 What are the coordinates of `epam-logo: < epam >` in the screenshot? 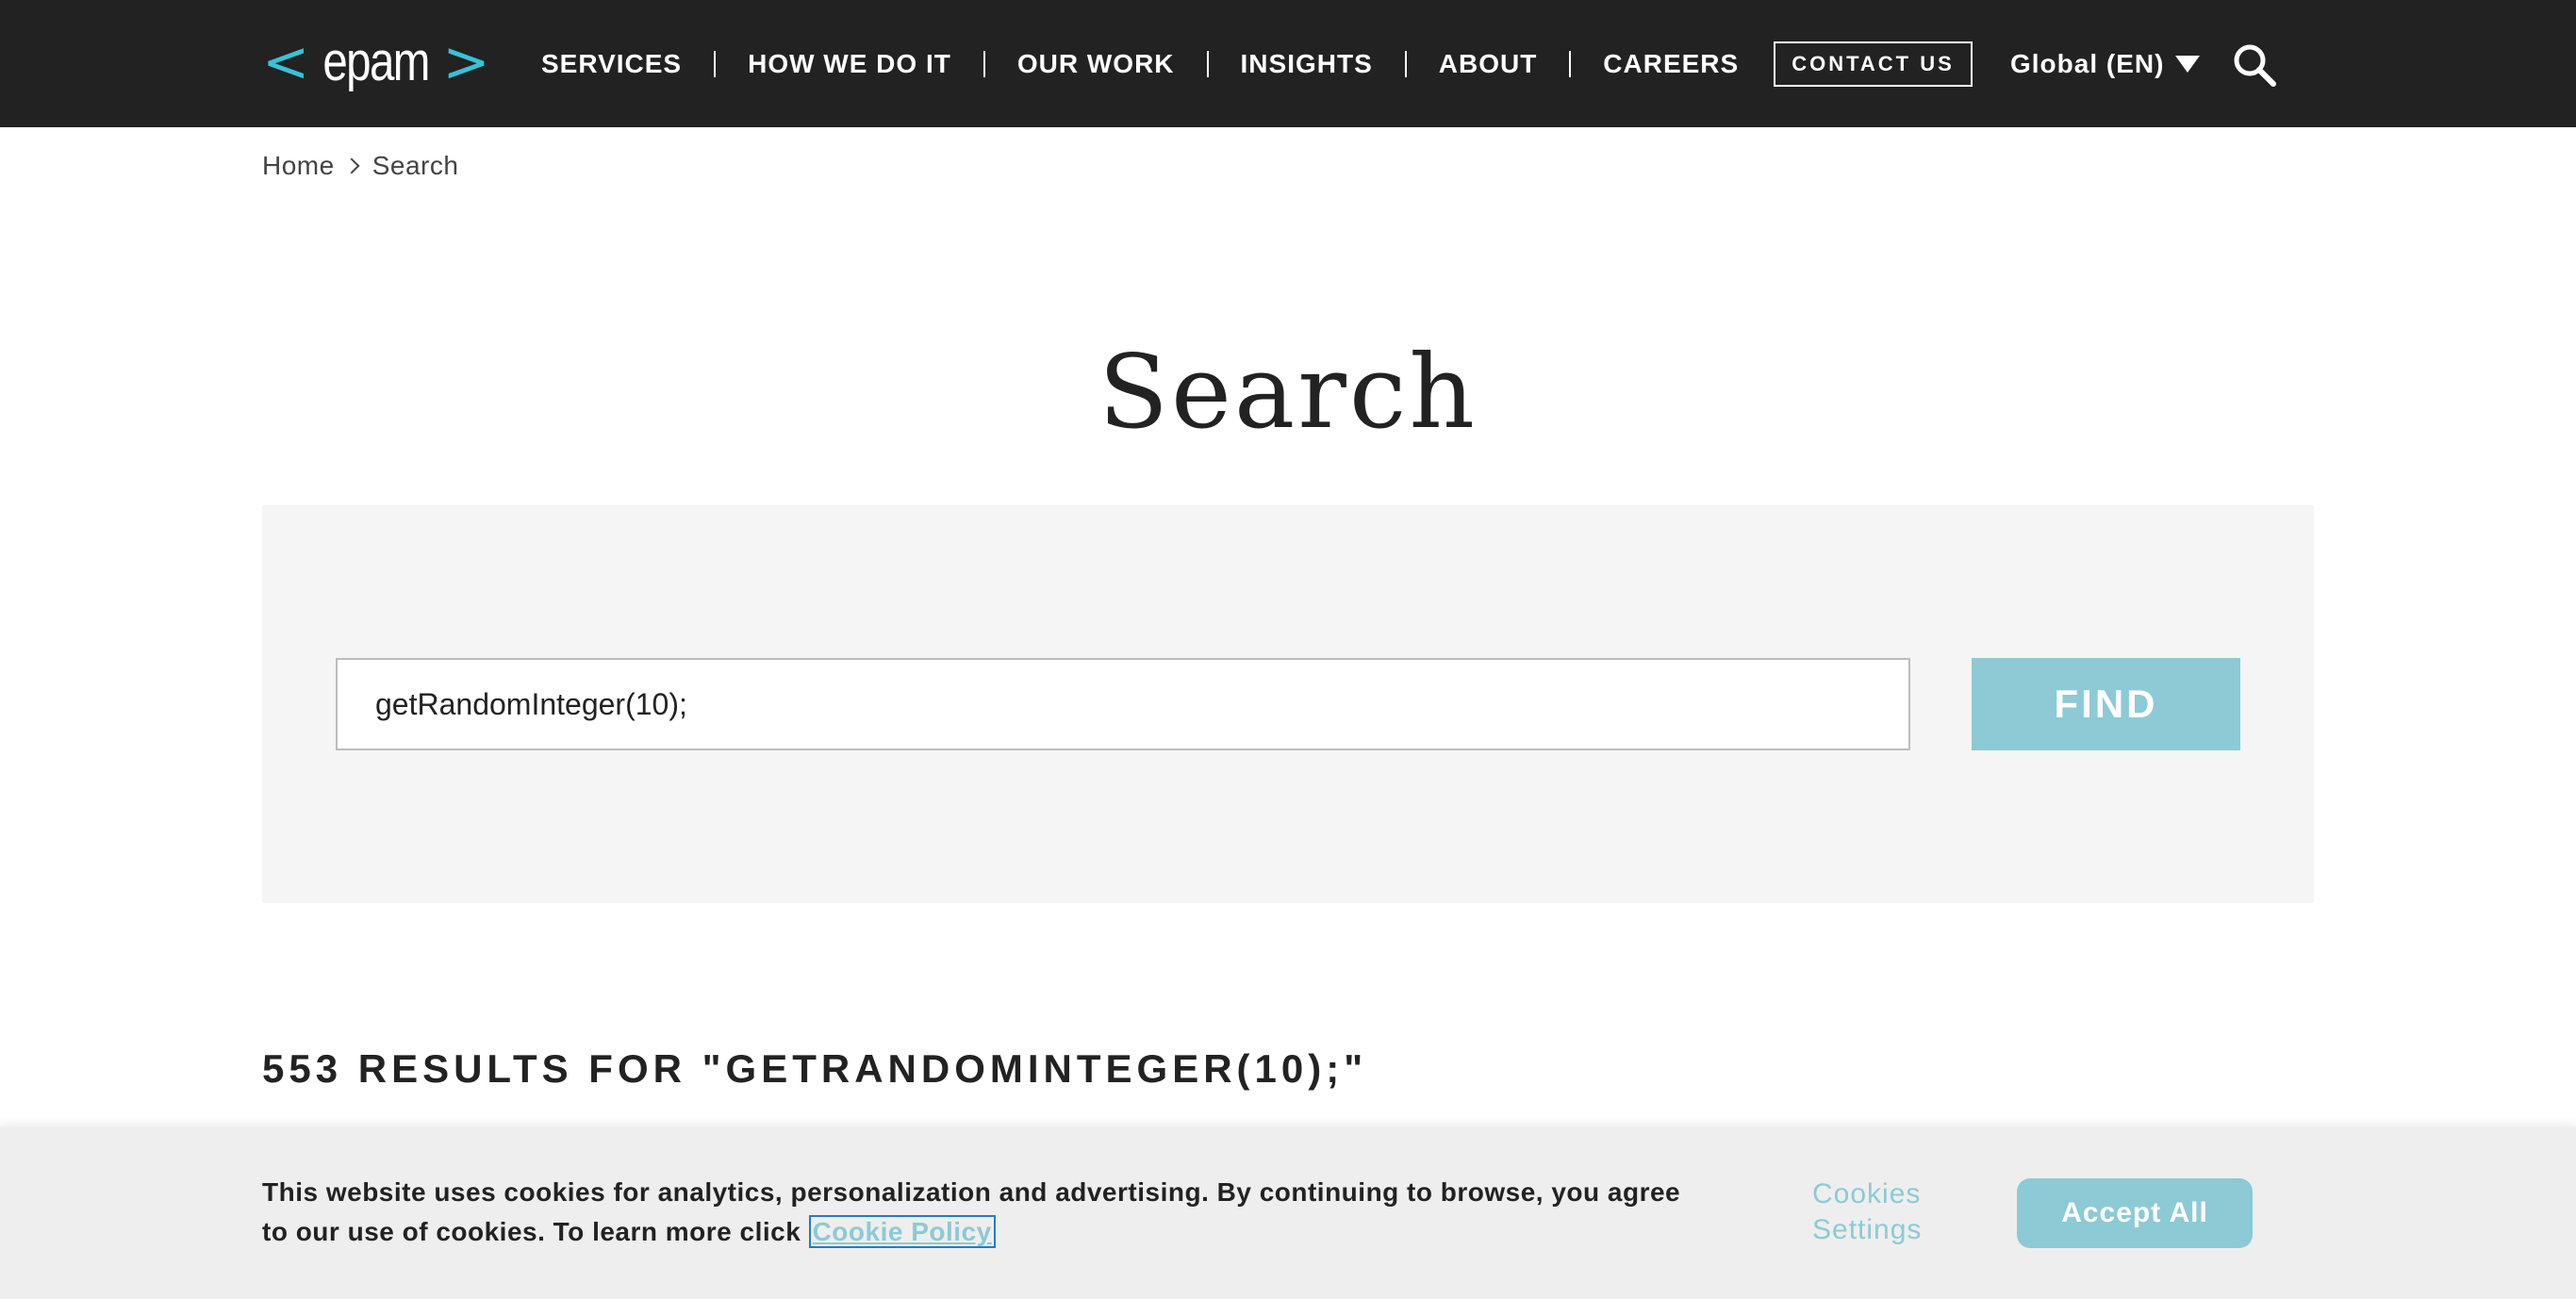 It's located at (376, 62).